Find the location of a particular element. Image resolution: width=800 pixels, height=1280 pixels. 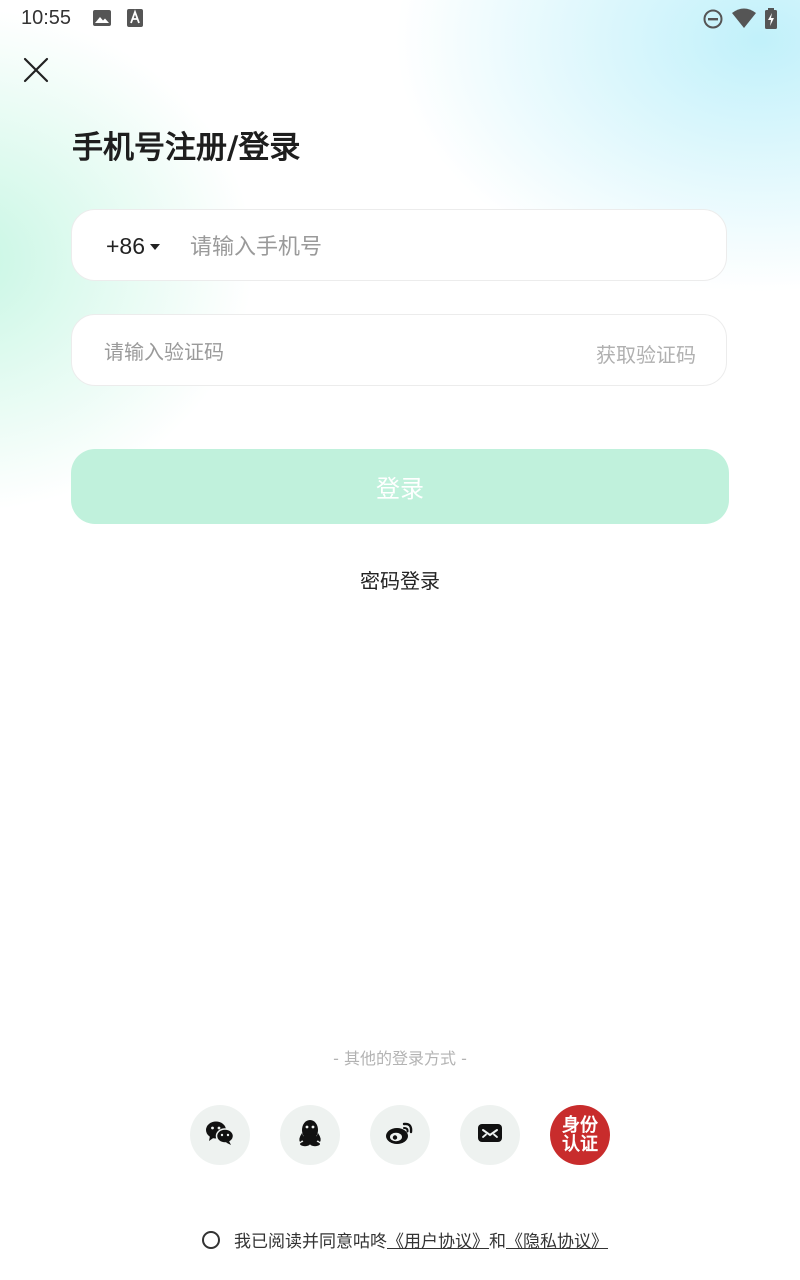

login-button: 登录 is located at coordinates (400, 486).